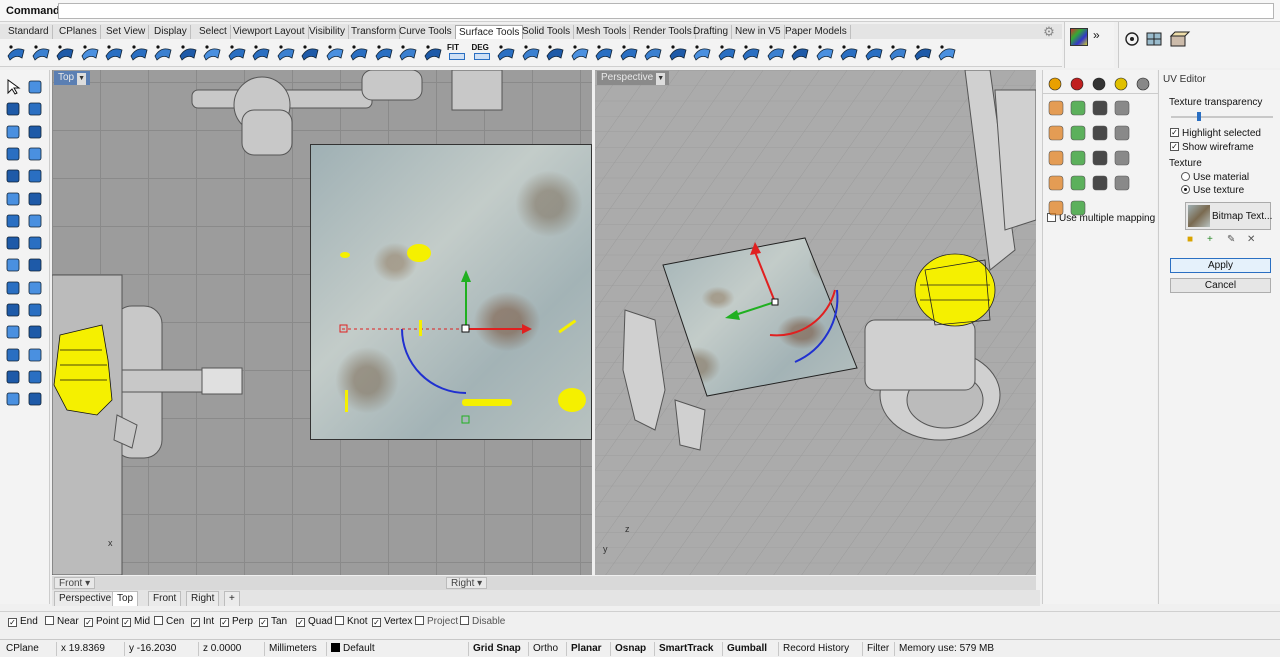 The image size is (1280, 657). What do you see at coordinates (678, 52) in the screenshot?
I see `unroll-icon` at bounding box center [678, 52].